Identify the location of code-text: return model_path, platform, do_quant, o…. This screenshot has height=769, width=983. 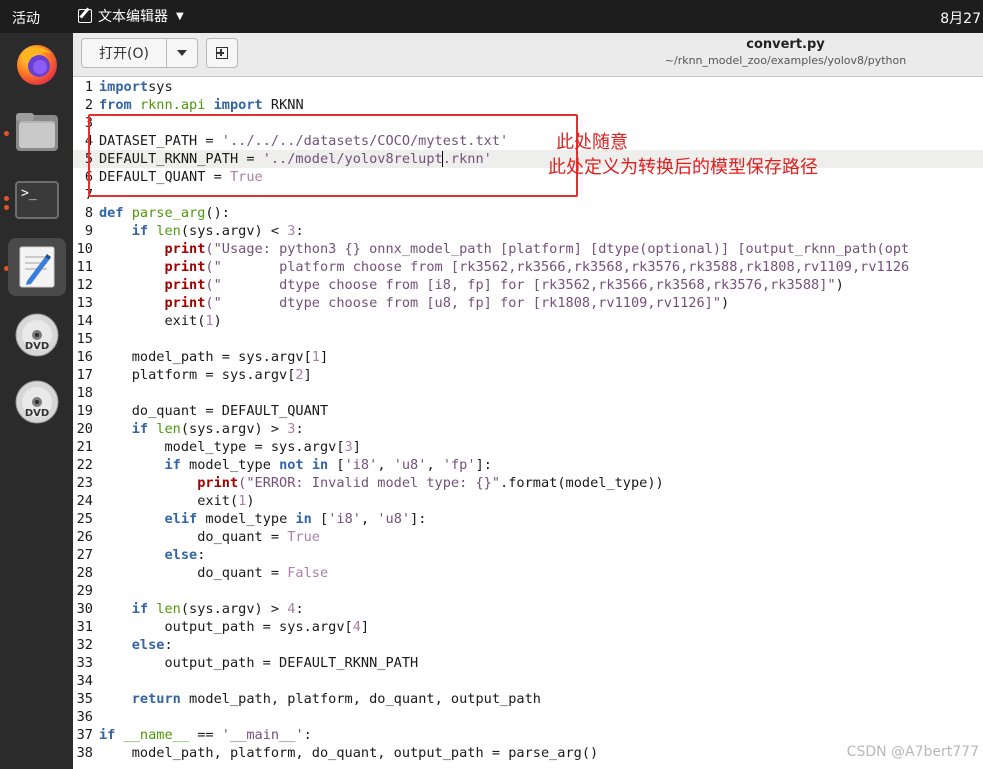
(320, 699).